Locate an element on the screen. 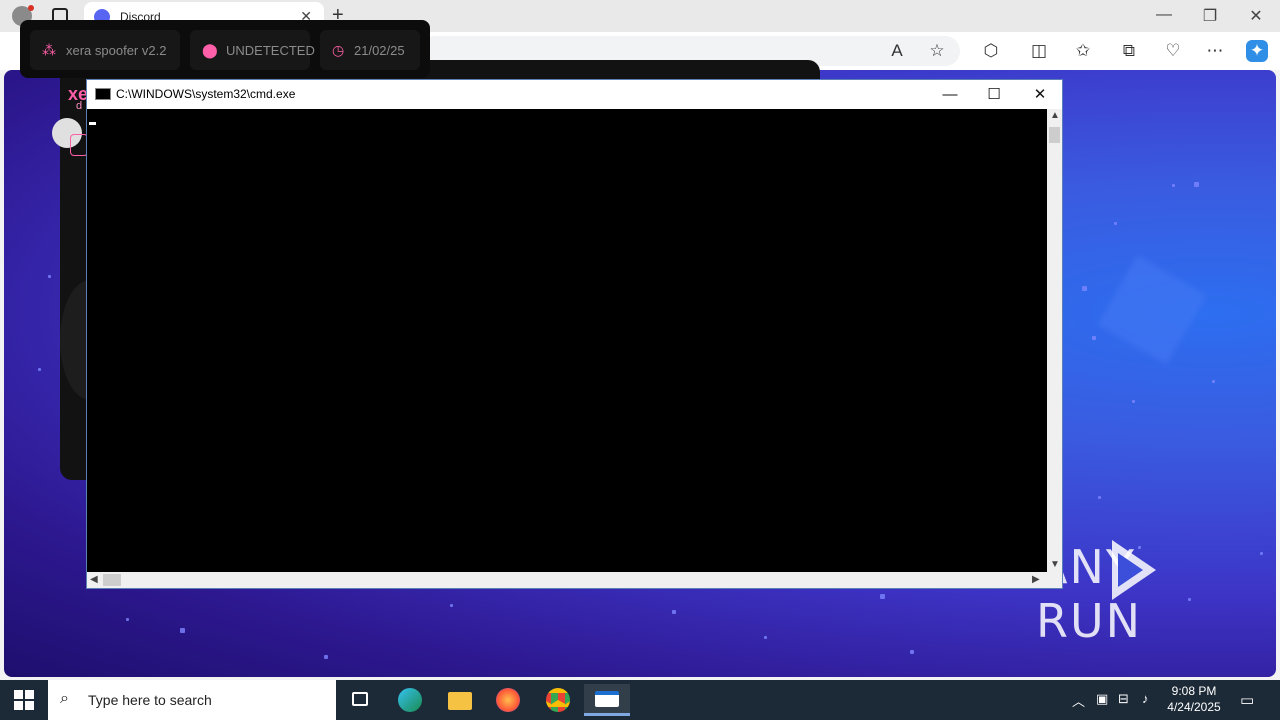 The width and height of the screenshot is (1280, 720). tray-chevron-icon: ︿ is located at coordinates (1078, 700).